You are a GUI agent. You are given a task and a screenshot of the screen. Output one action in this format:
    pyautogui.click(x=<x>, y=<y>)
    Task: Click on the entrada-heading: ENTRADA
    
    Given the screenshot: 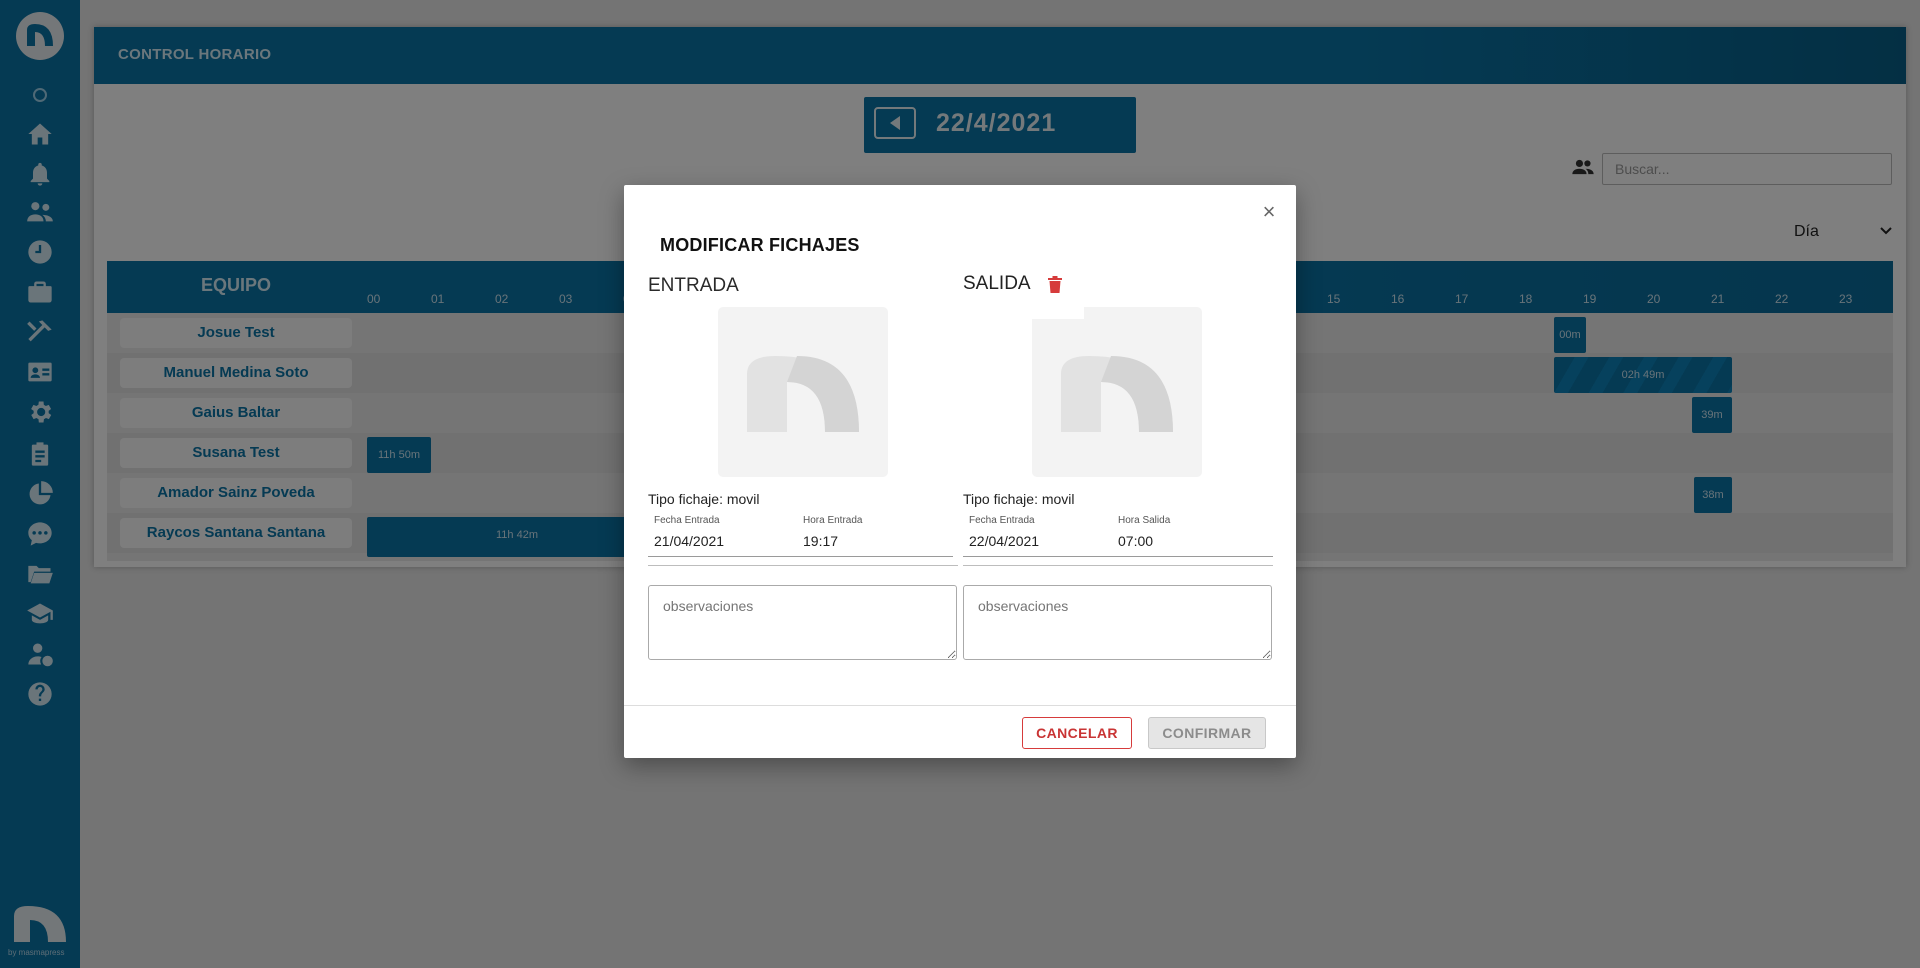 What is the action you would take?
    pyautogui.click(x=693, y=285)
    